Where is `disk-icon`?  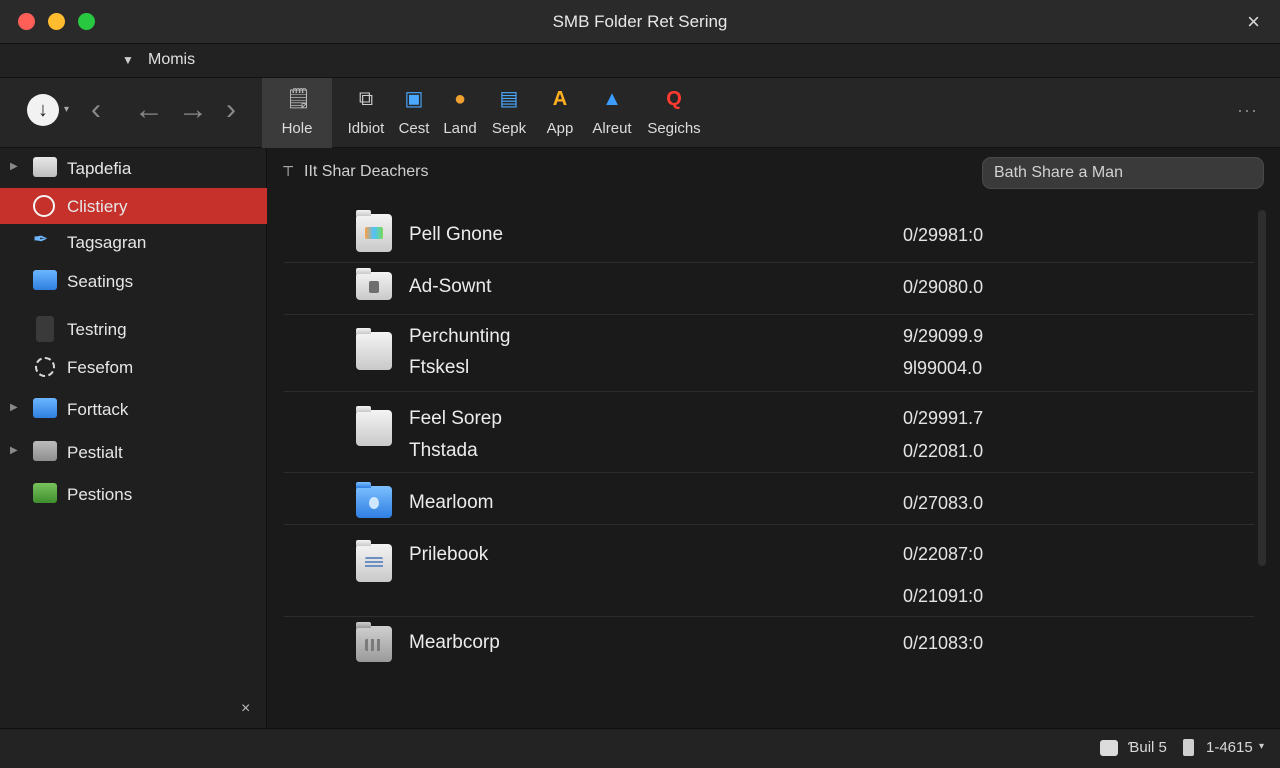
disk-icon is located at coordinates (1109, 748).